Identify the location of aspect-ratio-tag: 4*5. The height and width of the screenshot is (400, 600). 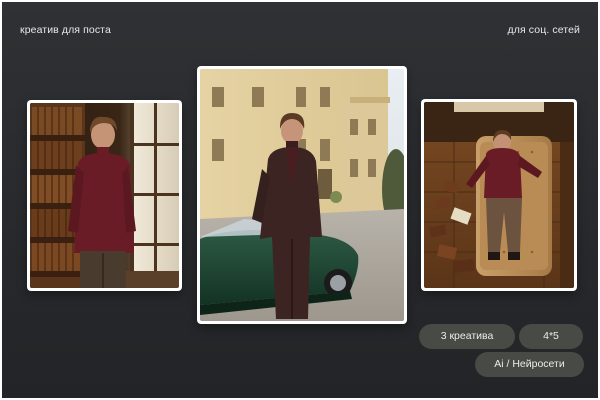
(551, 336).